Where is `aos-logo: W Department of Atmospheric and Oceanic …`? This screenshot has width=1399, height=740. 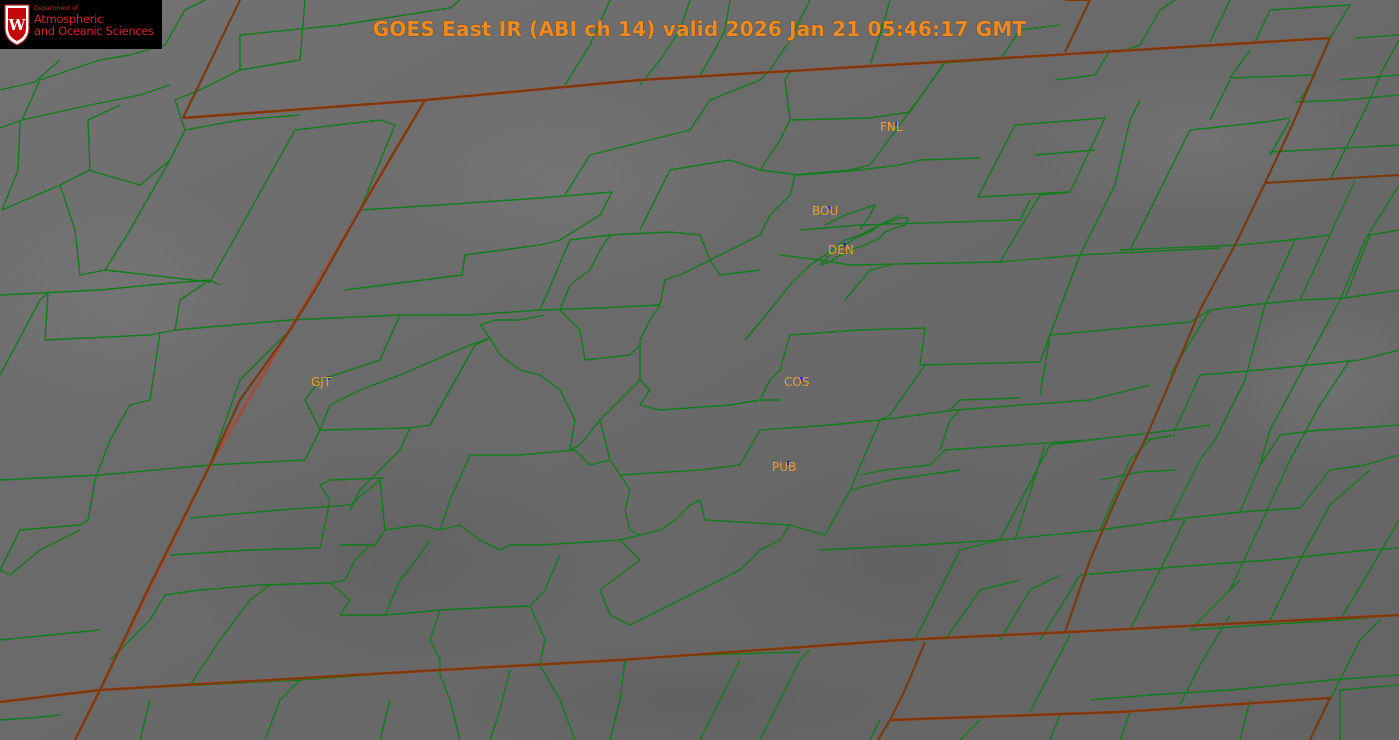 aos-logo: W Department of Atmospheric and Oceanic … is located at coordinates (81, 24).